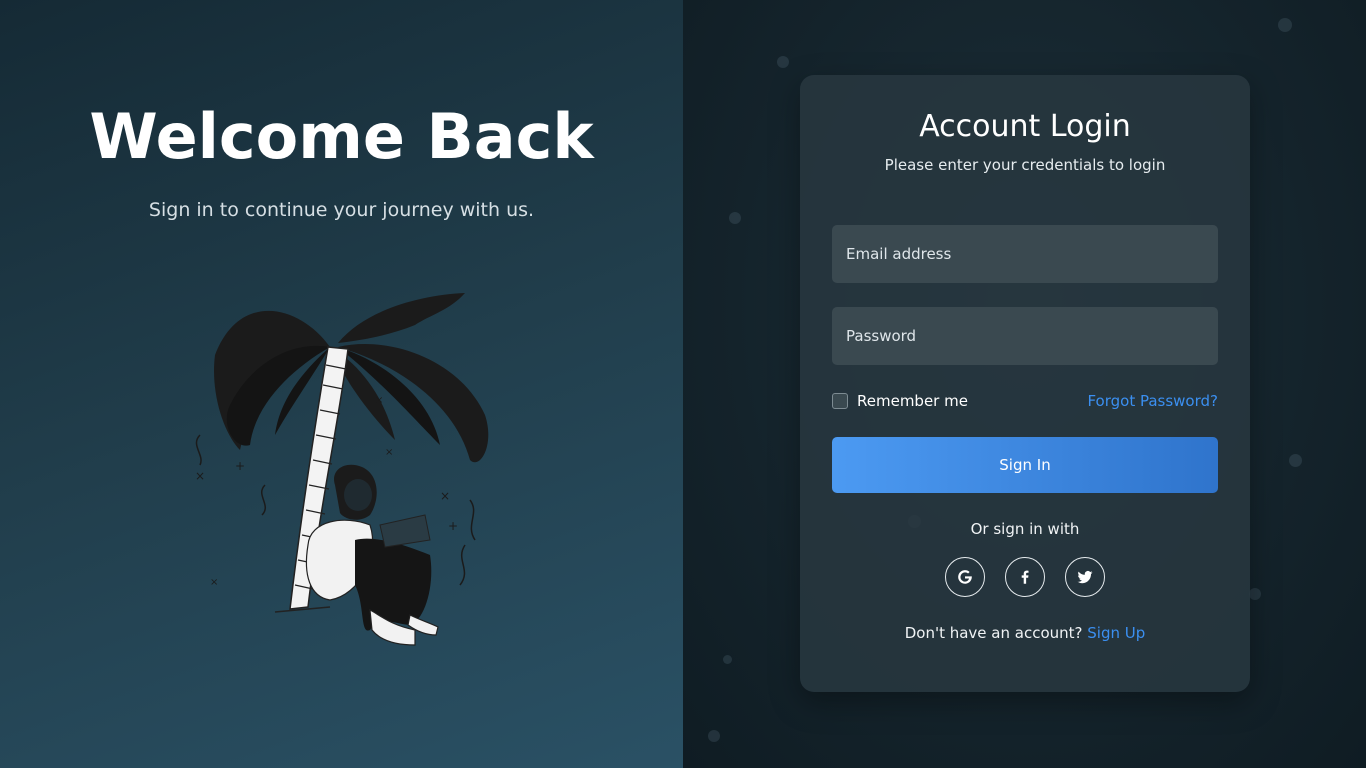 This screenshot has height=768, width=1366. Describe the element at coordinates (1025, 336) in the screenshot. I see `password-input` at that location.